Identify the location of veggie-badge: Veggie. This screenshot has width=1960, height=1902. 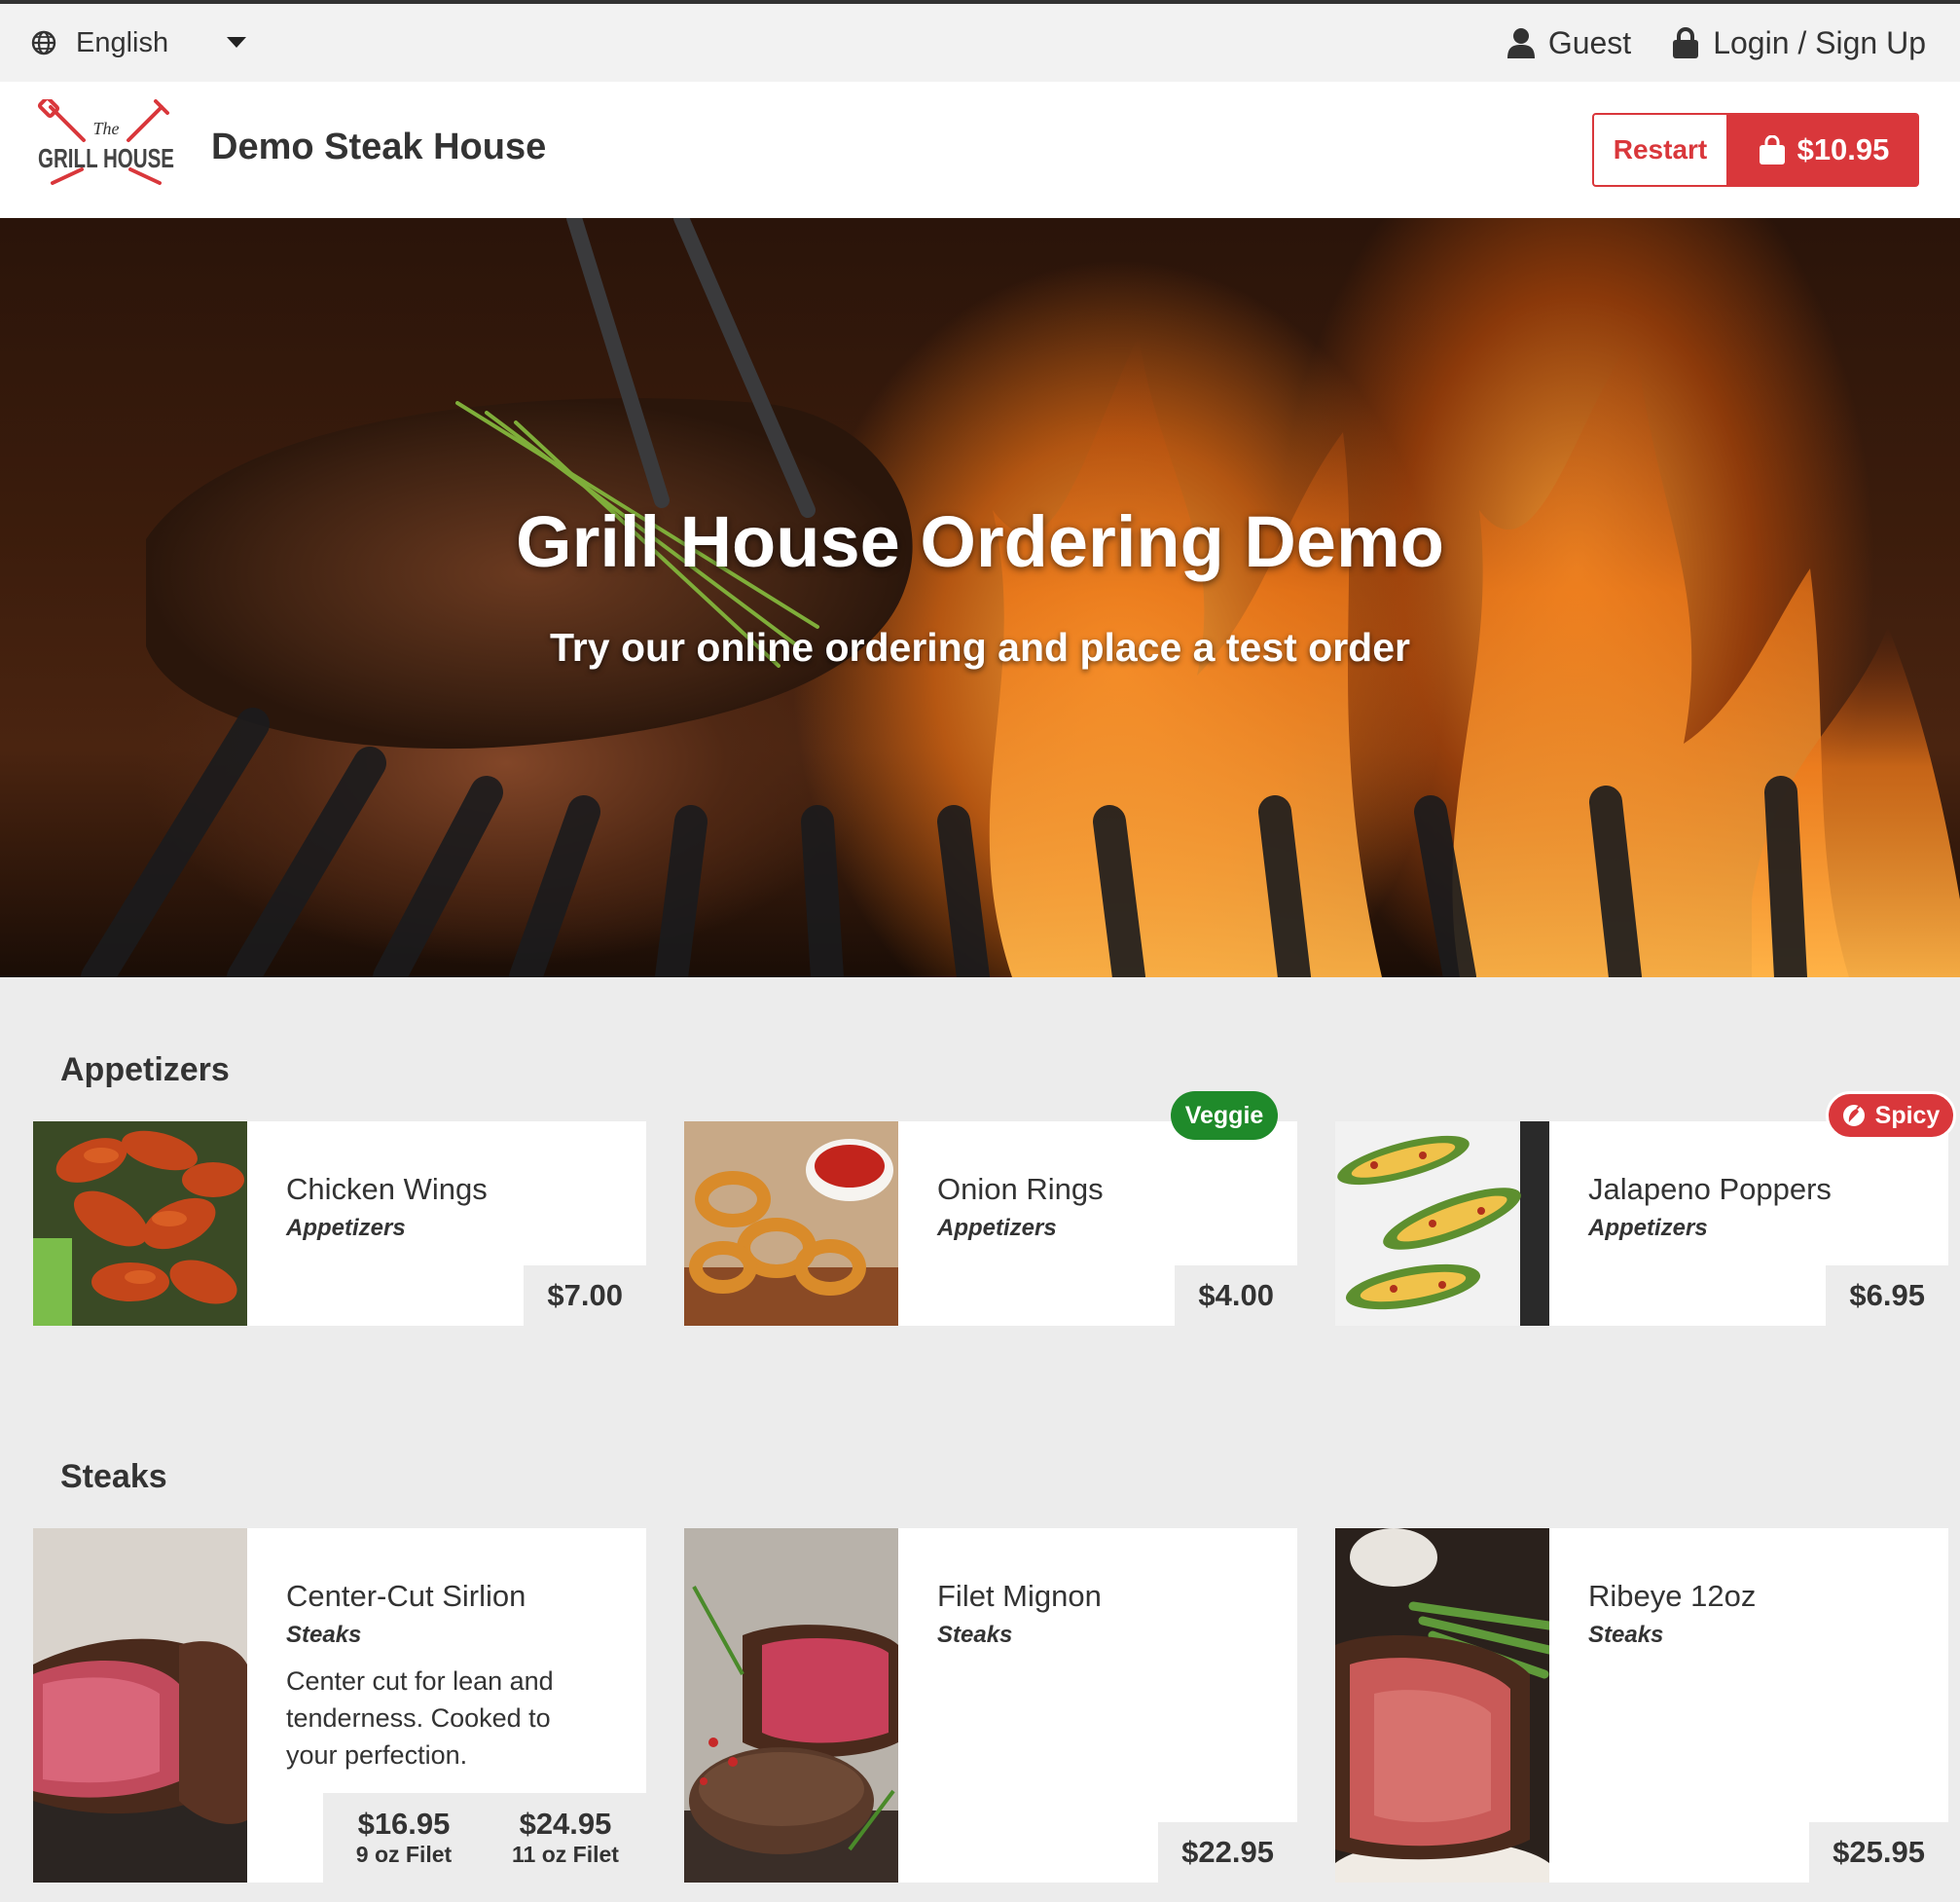
(1224, 1116).